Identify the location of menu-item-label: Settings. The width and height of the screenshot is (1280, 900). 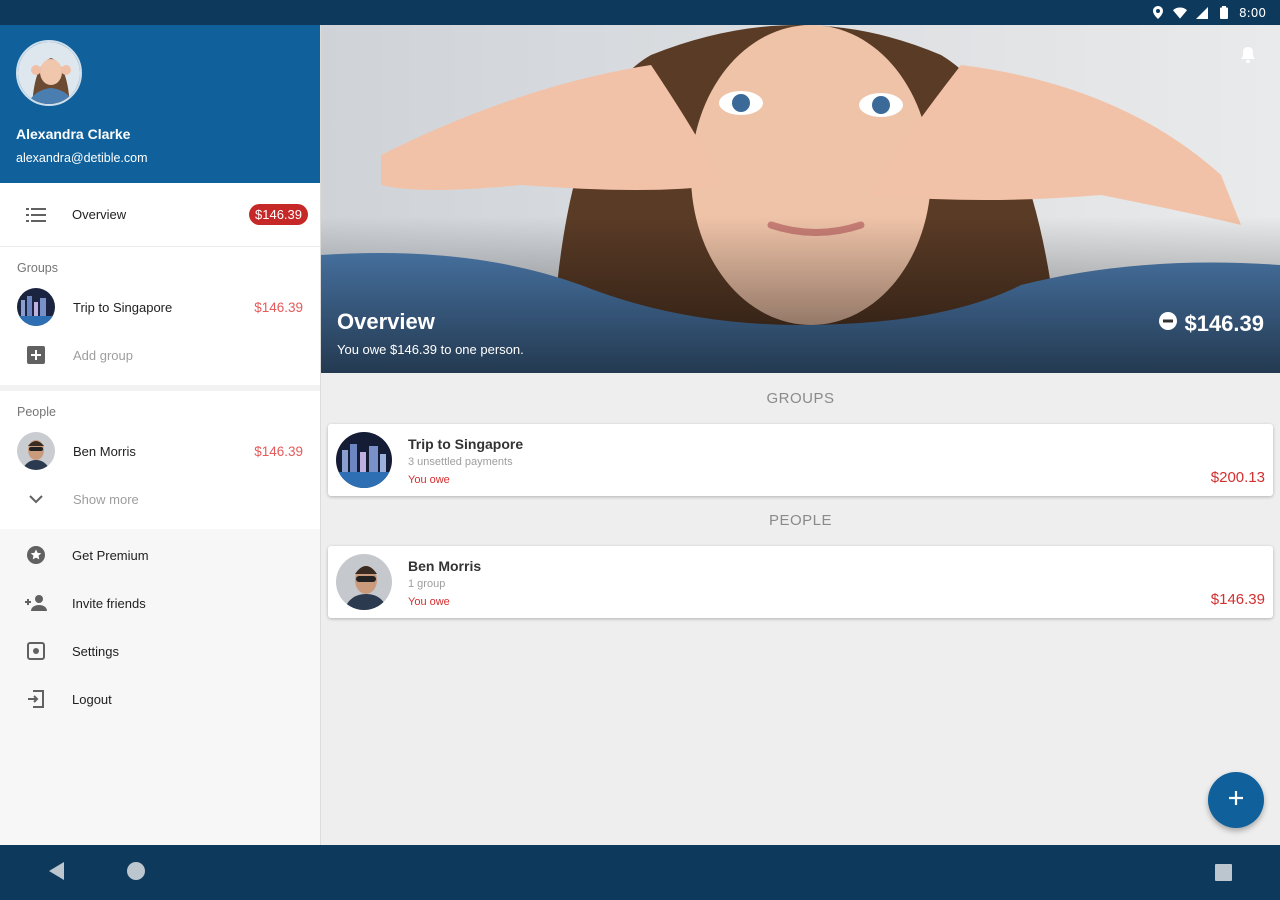
(95, 651).